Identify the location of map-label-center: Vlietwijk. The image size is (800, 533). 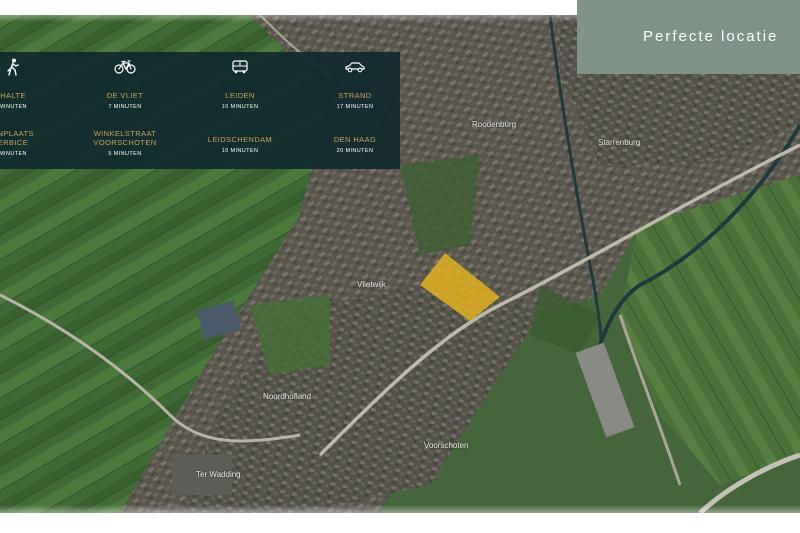
(371, 284).